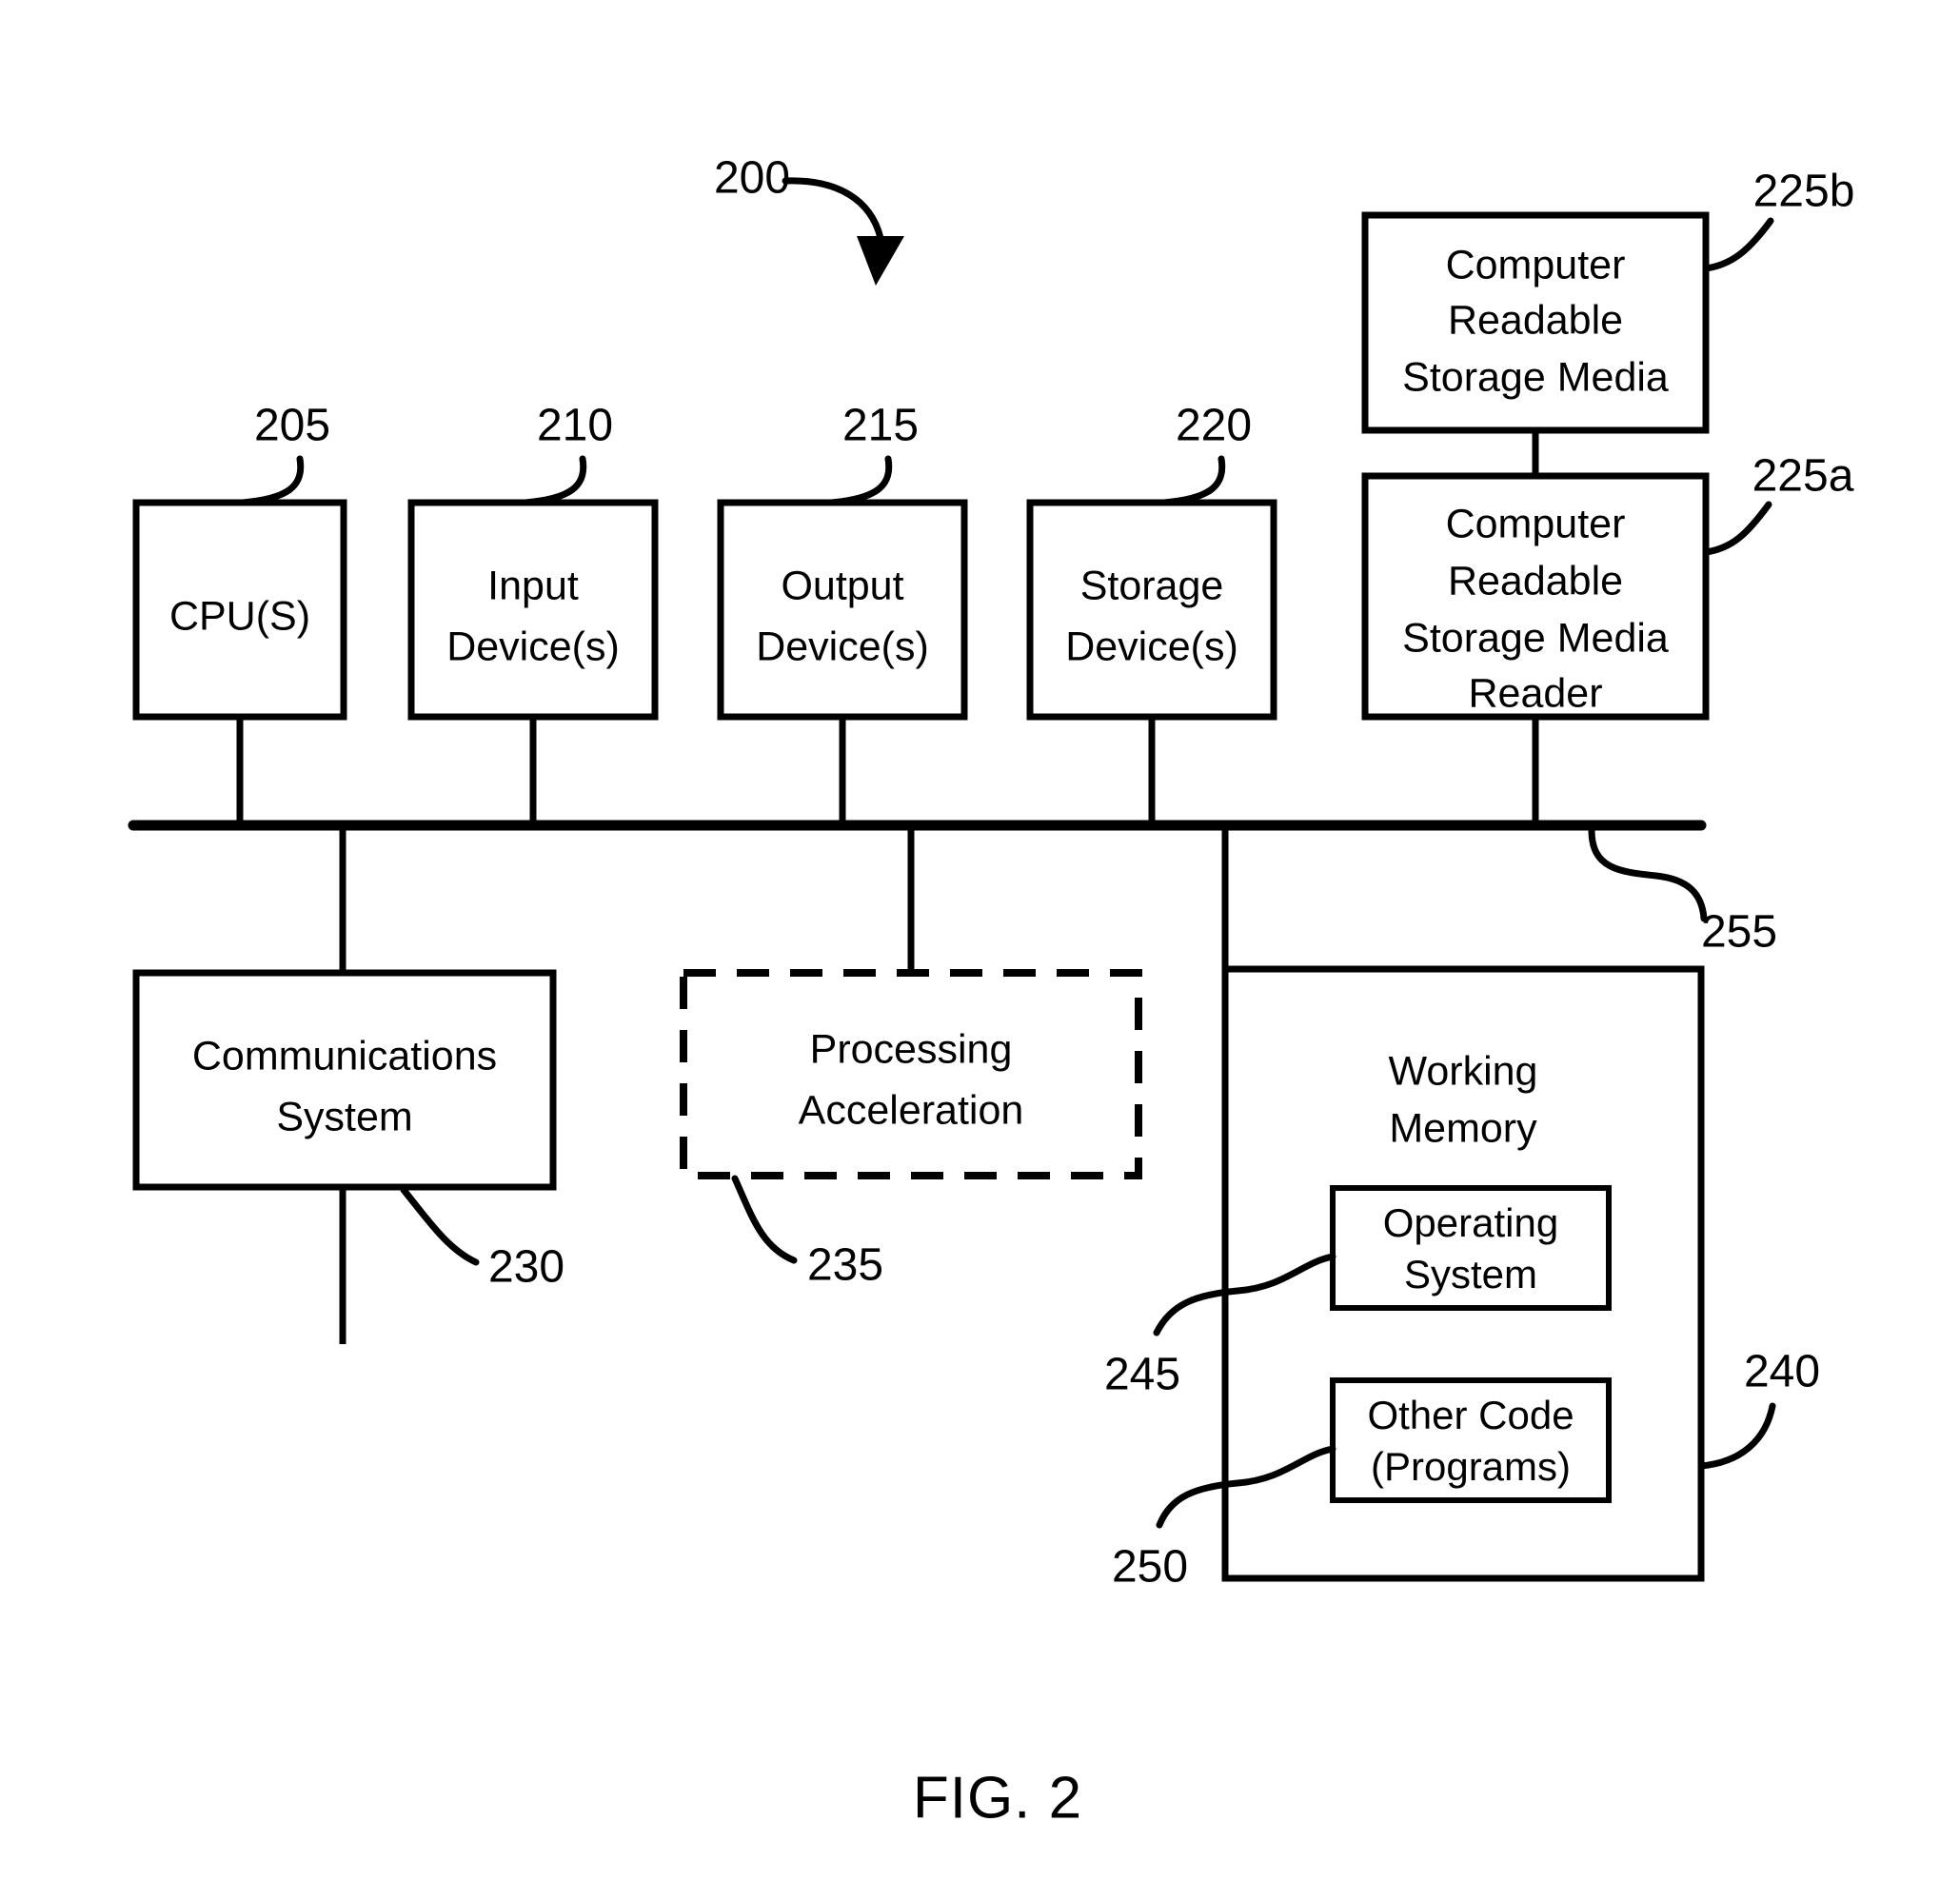 This screenshot has width=1960, height=1881. Describe the element at coordinates (911, 1110) in the screenshot. I see `block-accel-label-2: Acceleration` at that location.